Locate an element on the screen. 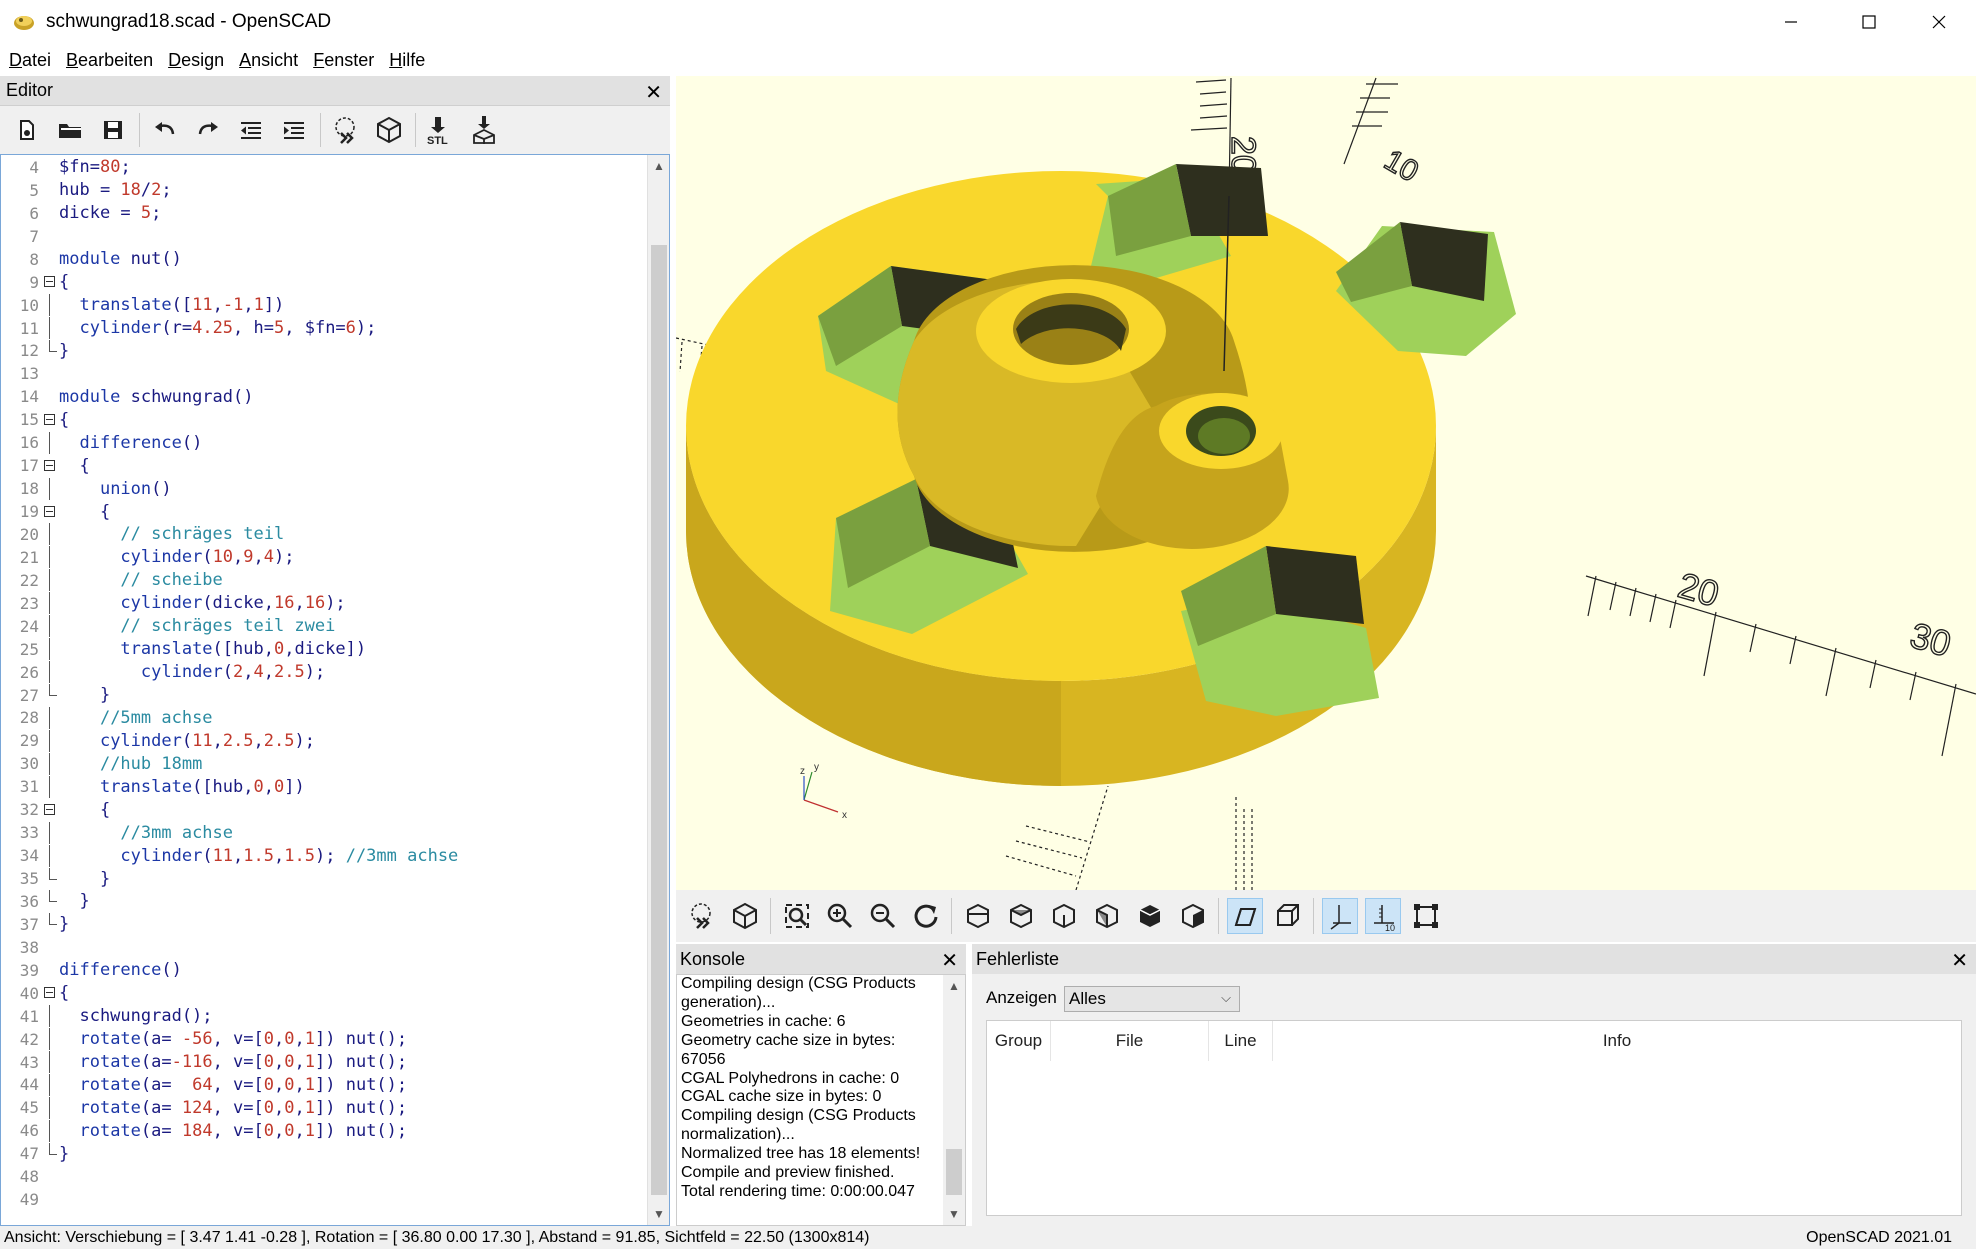 The height and width of the screenshot is (1249, 1976). filter-select: Alles ⌵ is located at coordinates (1152, 999).